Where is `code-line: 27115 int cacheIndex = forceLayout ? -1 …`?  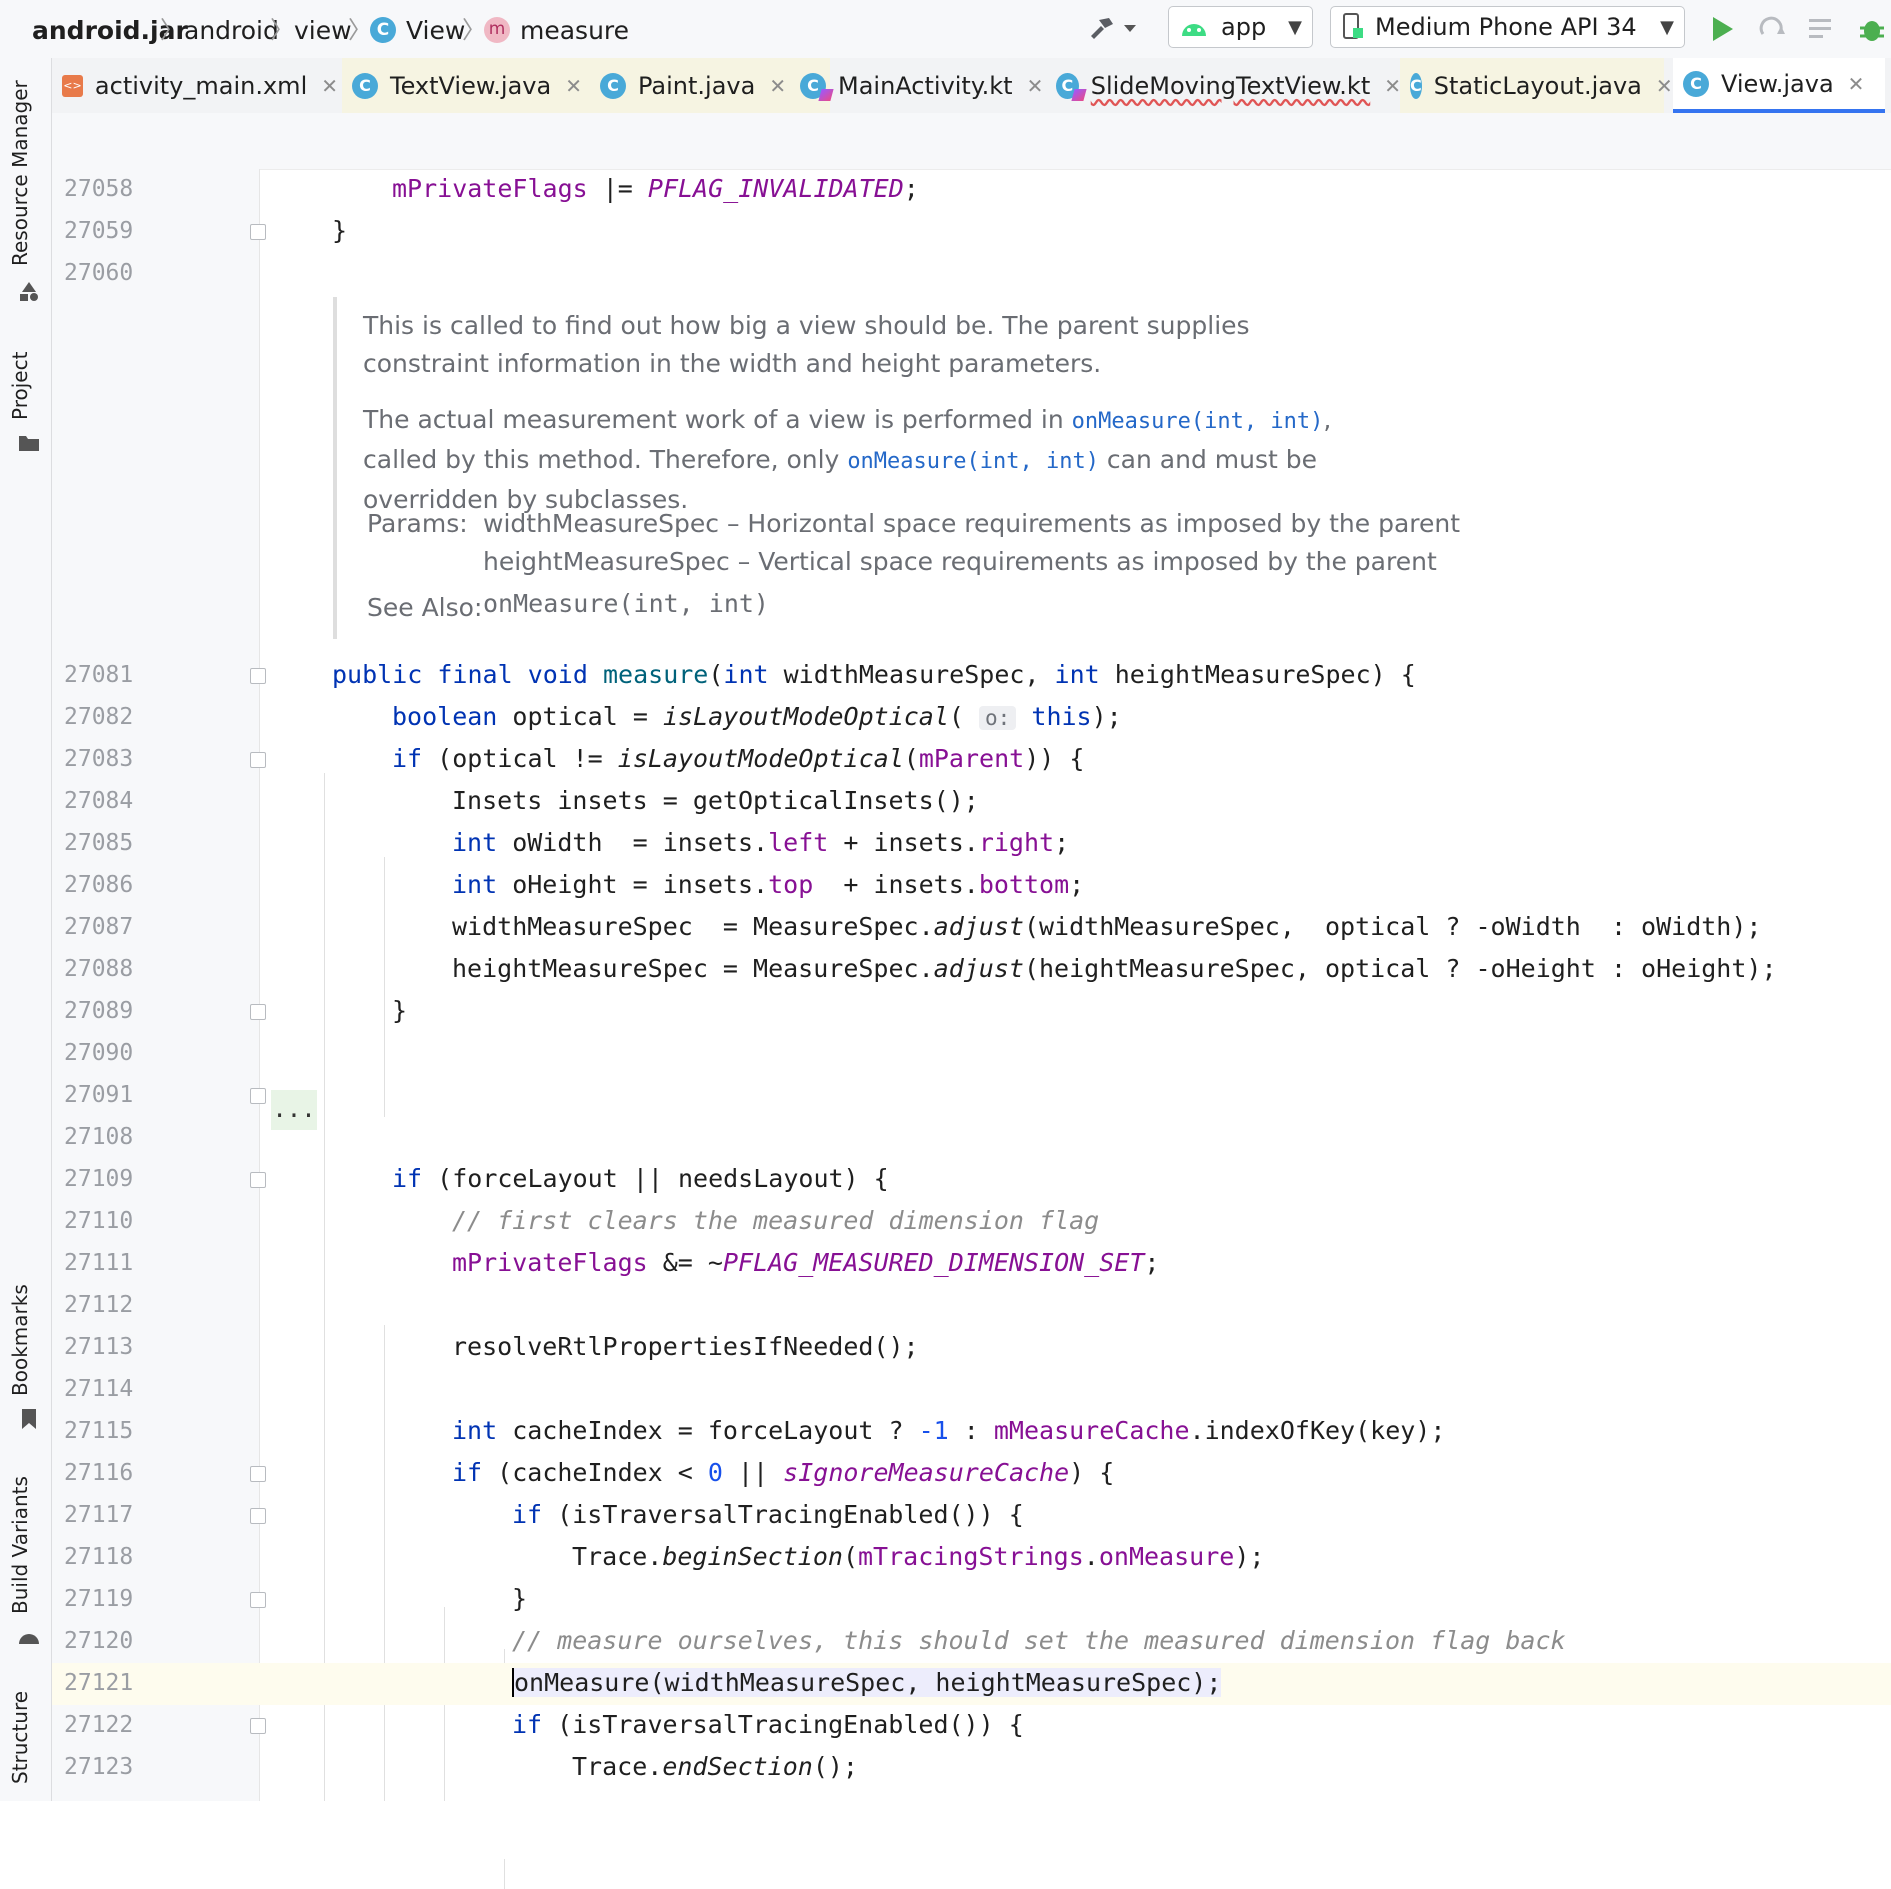 code-line: 27115 int cacheIndex = forceLayout ? -1 … is located at coordinates (971, 1432).